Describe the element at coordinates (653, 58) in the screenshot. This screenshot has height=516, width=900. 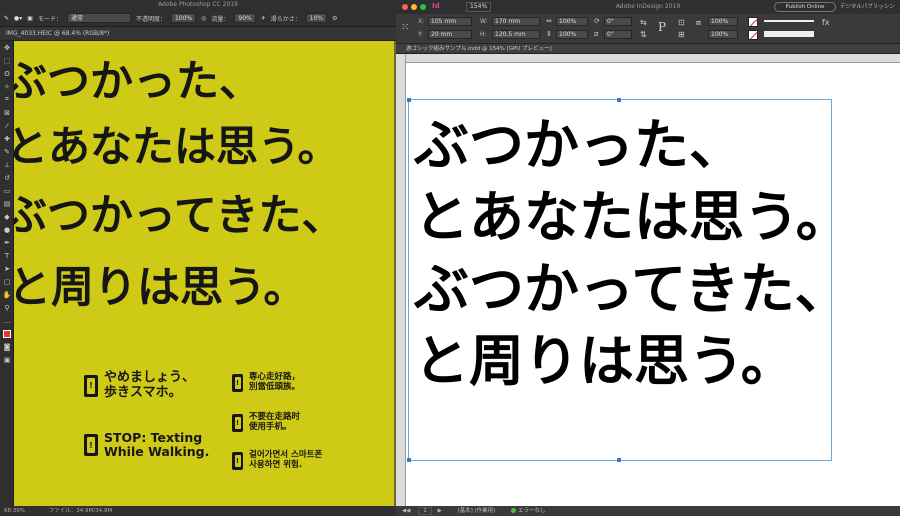
I see `horizontal-ruler` at that location.